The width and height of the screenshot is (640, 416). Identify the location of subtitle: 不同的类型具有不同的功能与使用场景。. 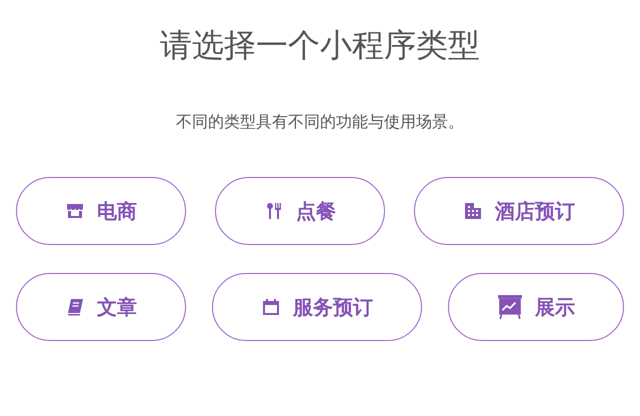
(320, 122).